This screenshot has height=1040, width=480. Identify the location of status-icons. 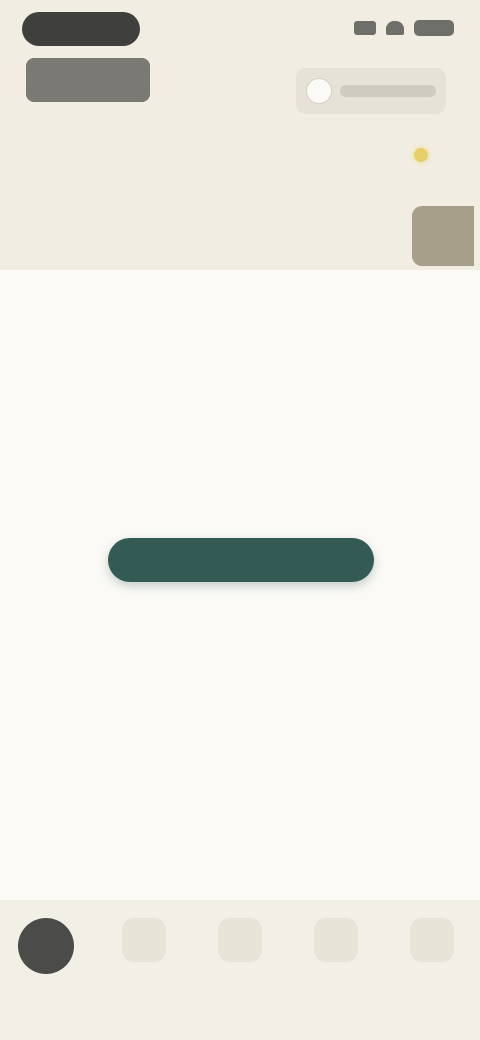
(404, 28).